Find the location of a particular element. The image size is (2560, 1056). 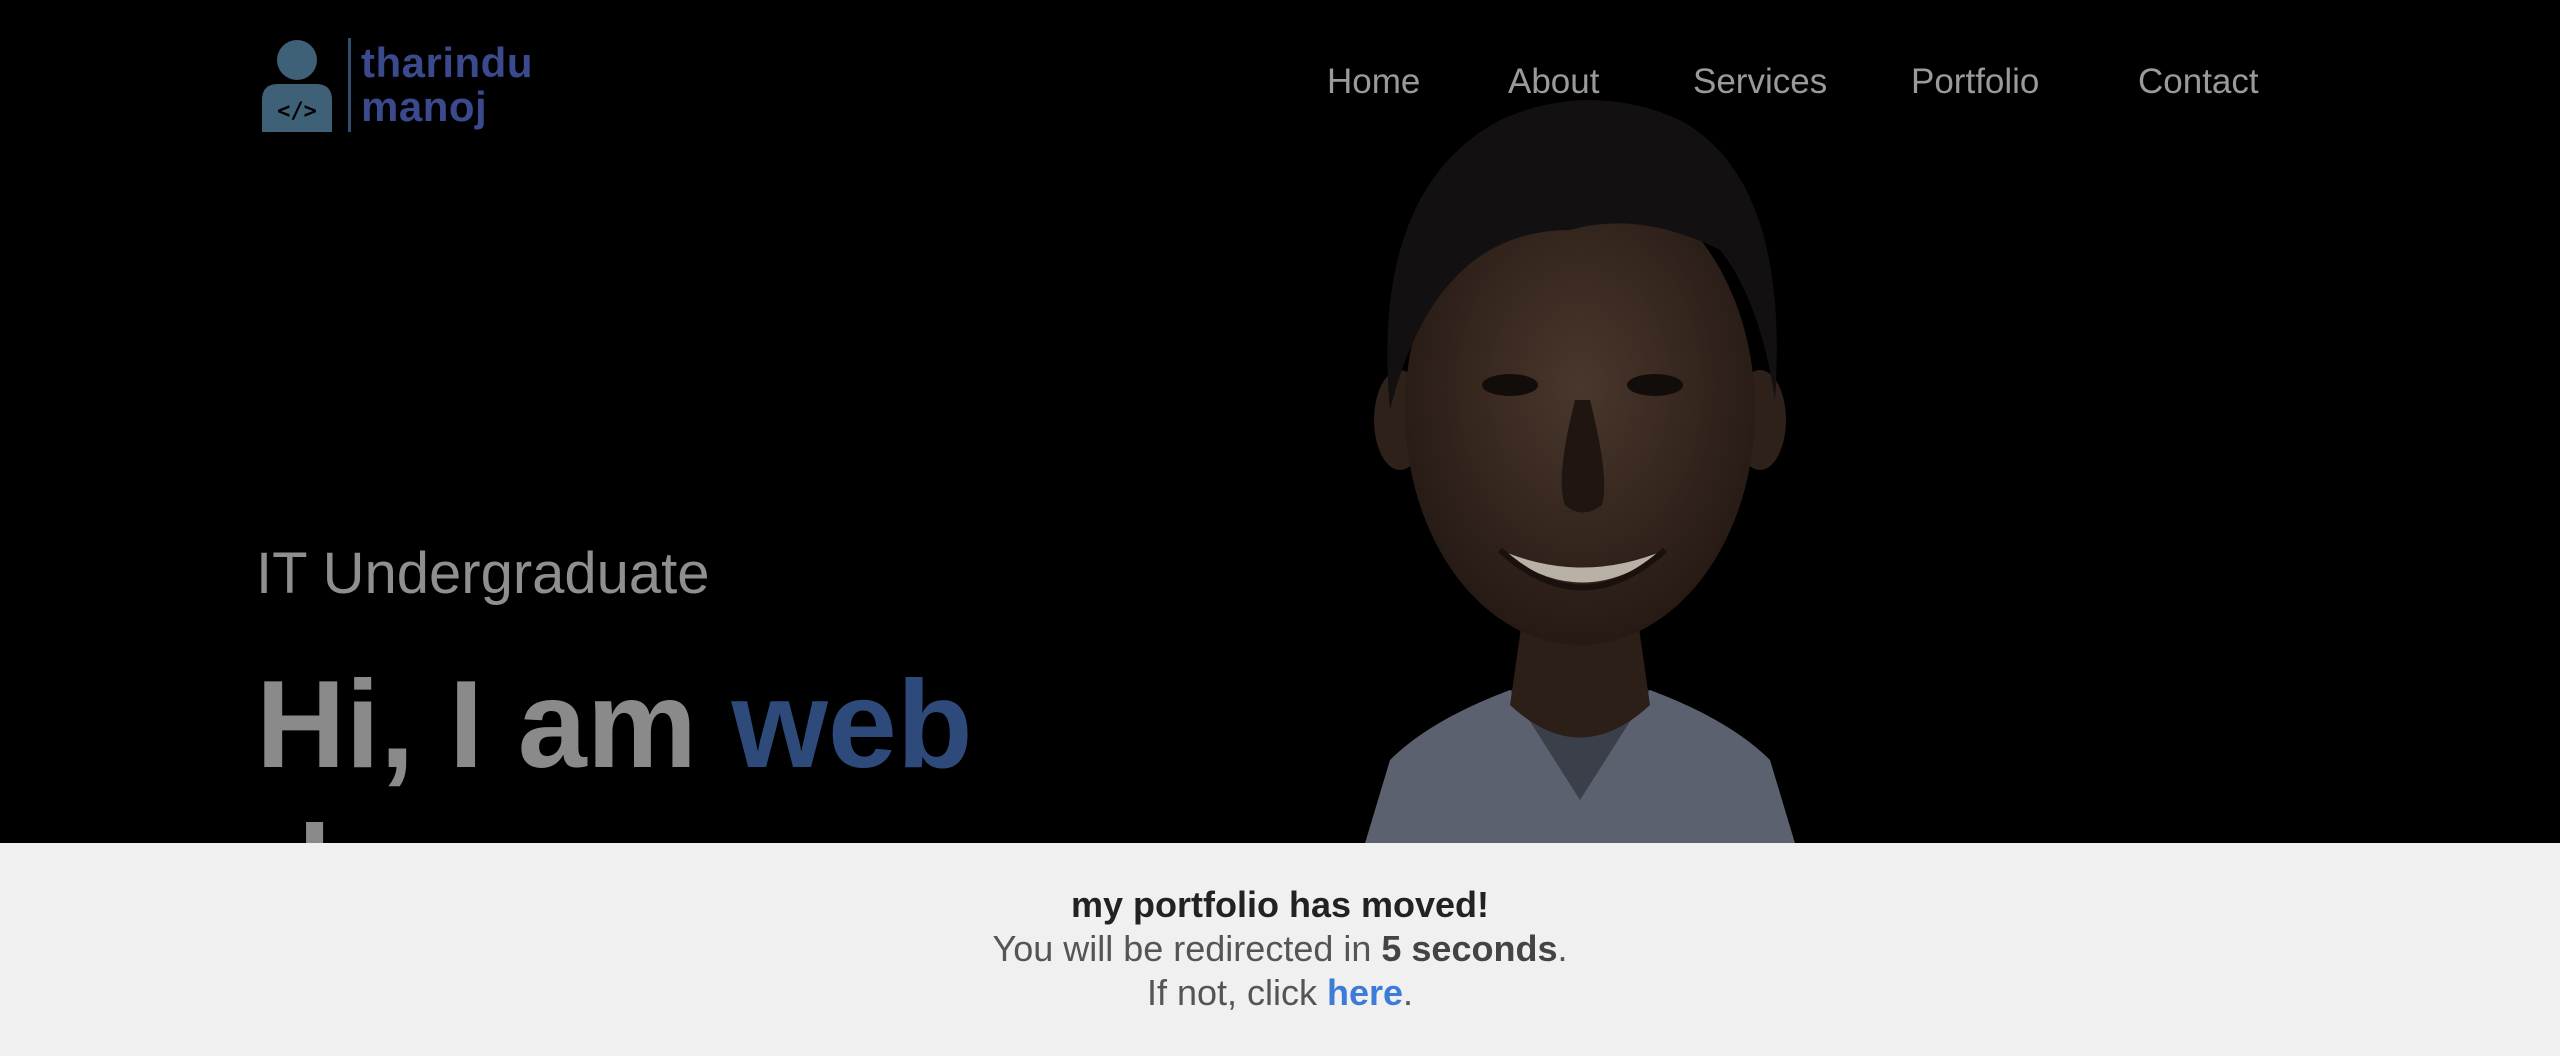

notice-title: my portfolio has moved! is located at coordinates (1280, 904).